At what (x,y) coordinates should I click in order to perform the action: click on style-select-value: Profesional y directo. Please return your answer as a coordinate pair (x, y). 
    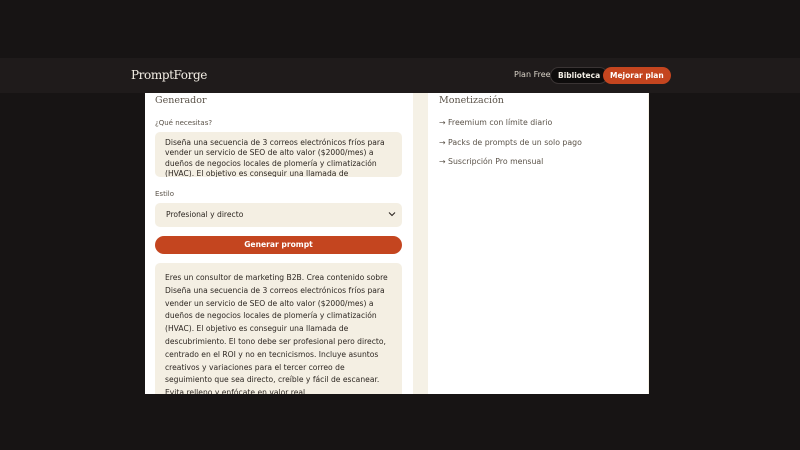
    Looking at the image, I should click on (205, 214).